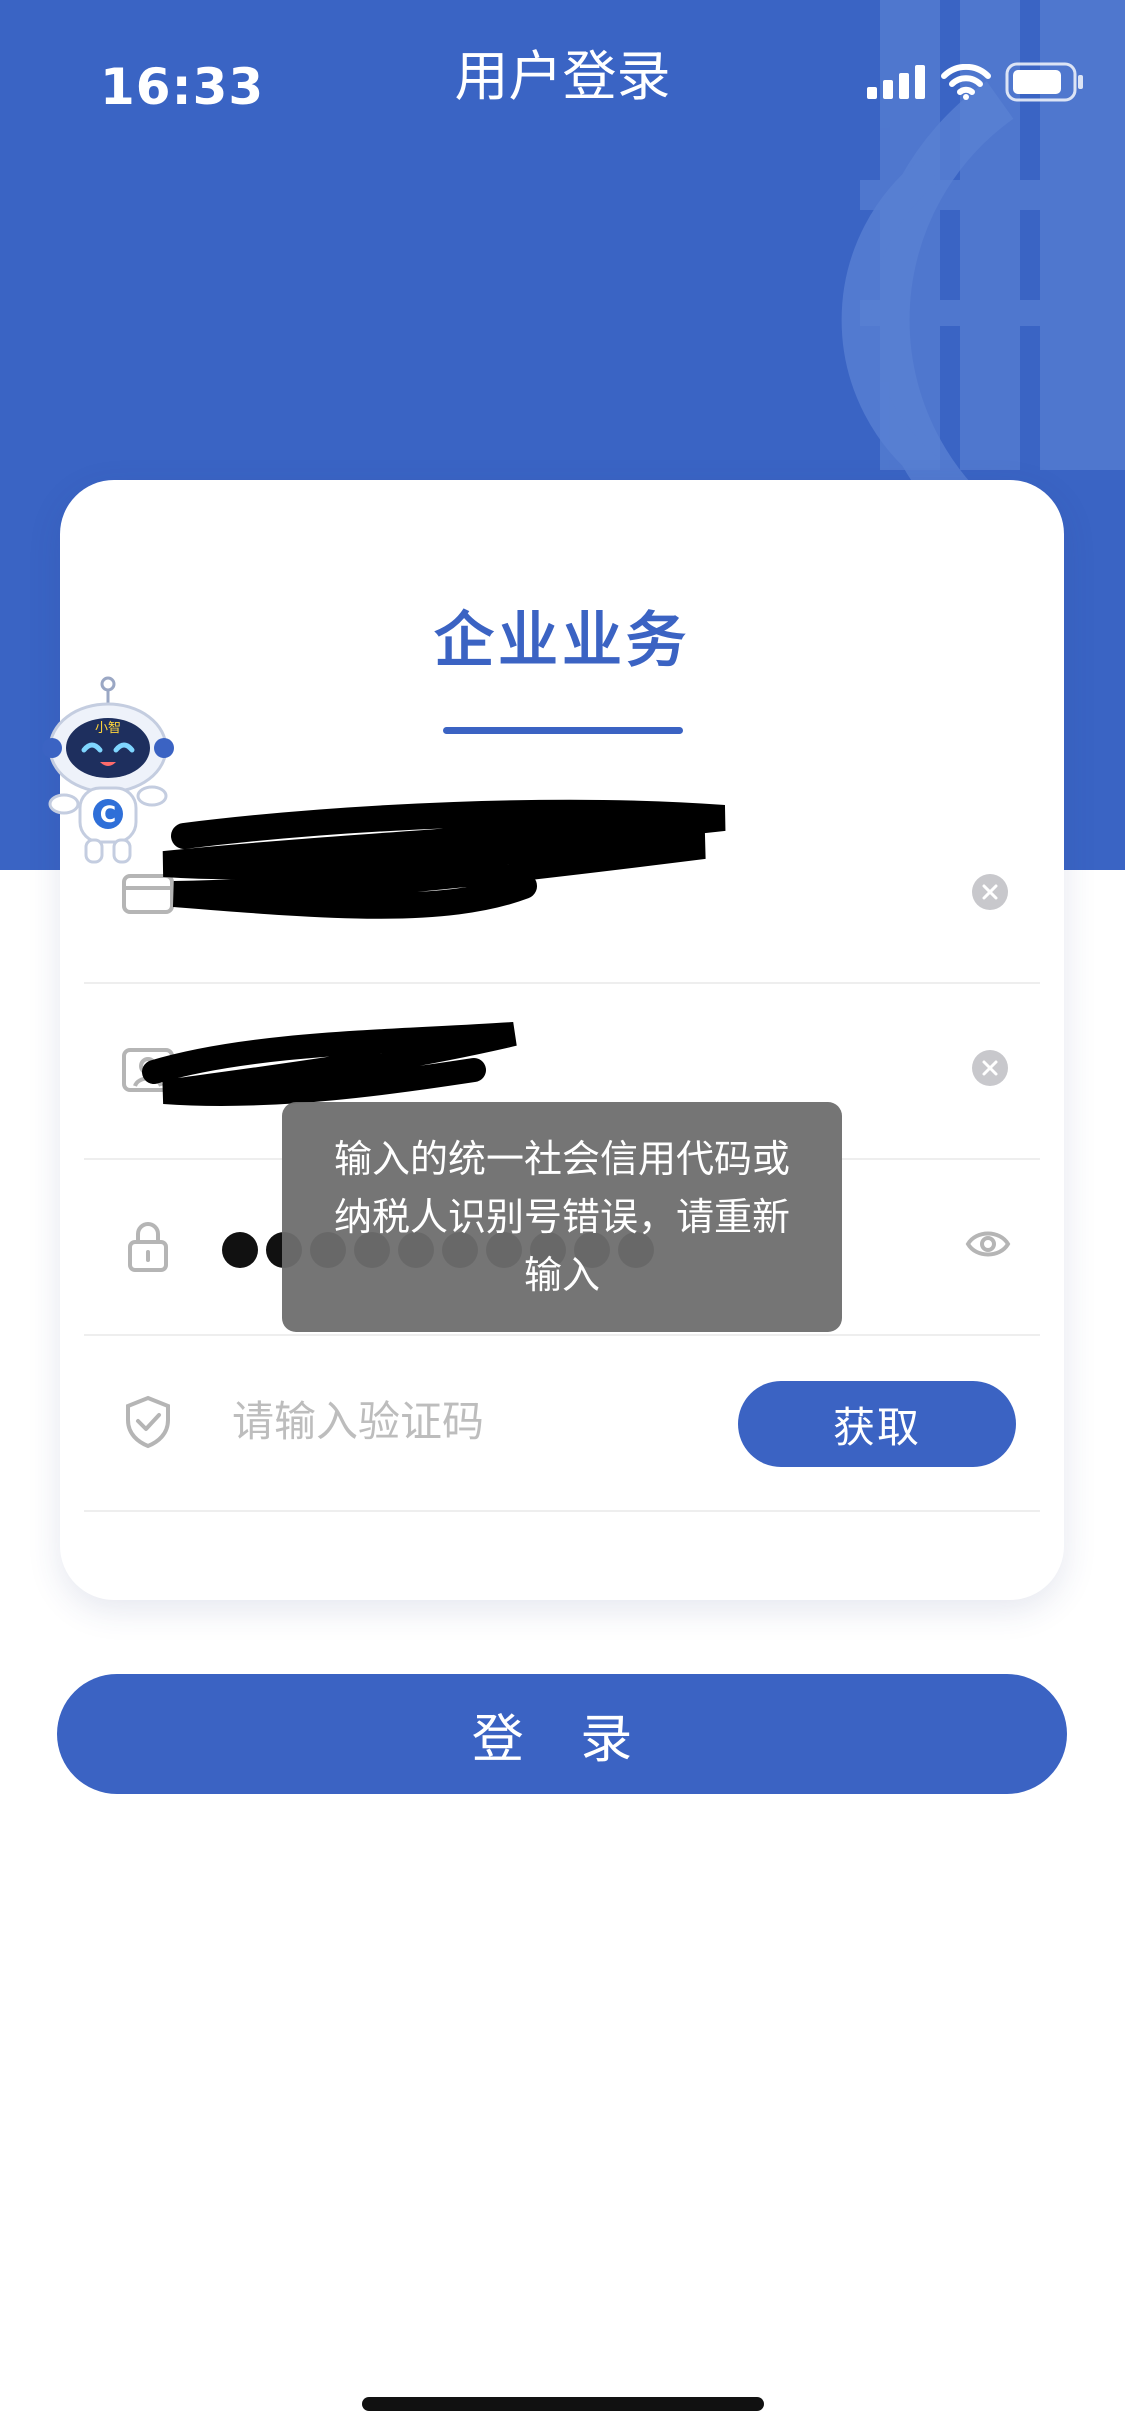 Image resolution: width=1125 pixels, height=2436 pixels. I want to click on tab-underline, so click(563, 730).